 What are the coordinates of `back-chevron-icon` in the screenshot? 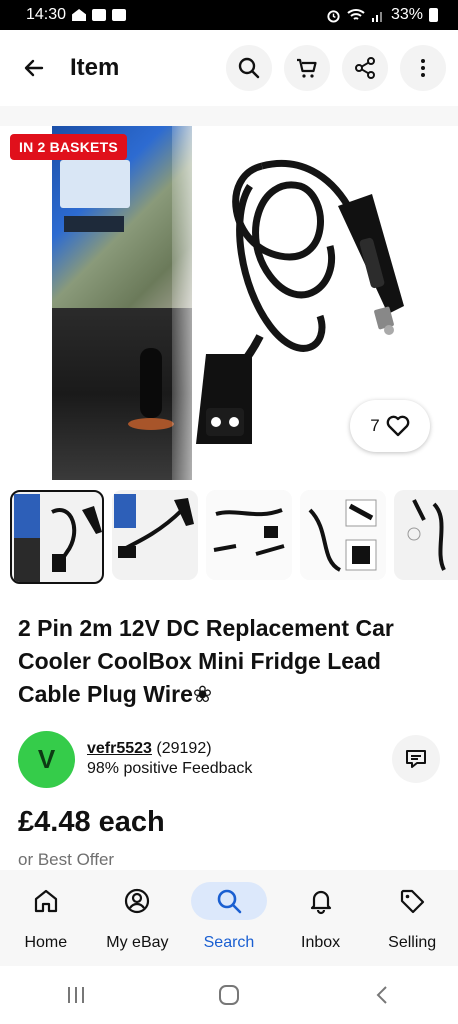 It's located at (382, 995).